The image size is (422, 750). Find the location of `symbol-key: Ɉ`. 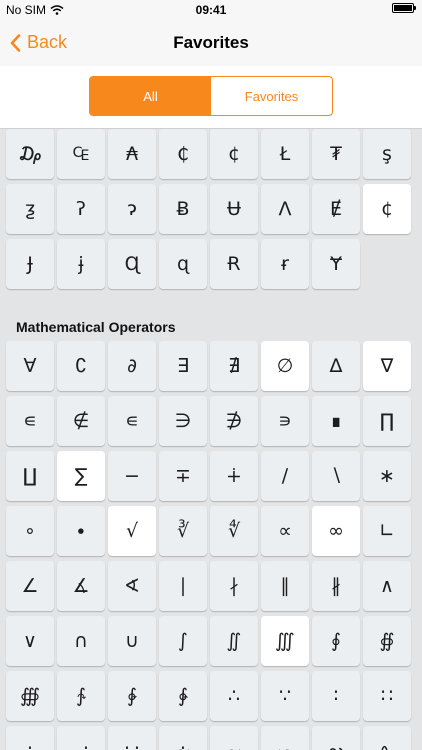

symbol-key: Ɉ is located at coordinates (30, 264).